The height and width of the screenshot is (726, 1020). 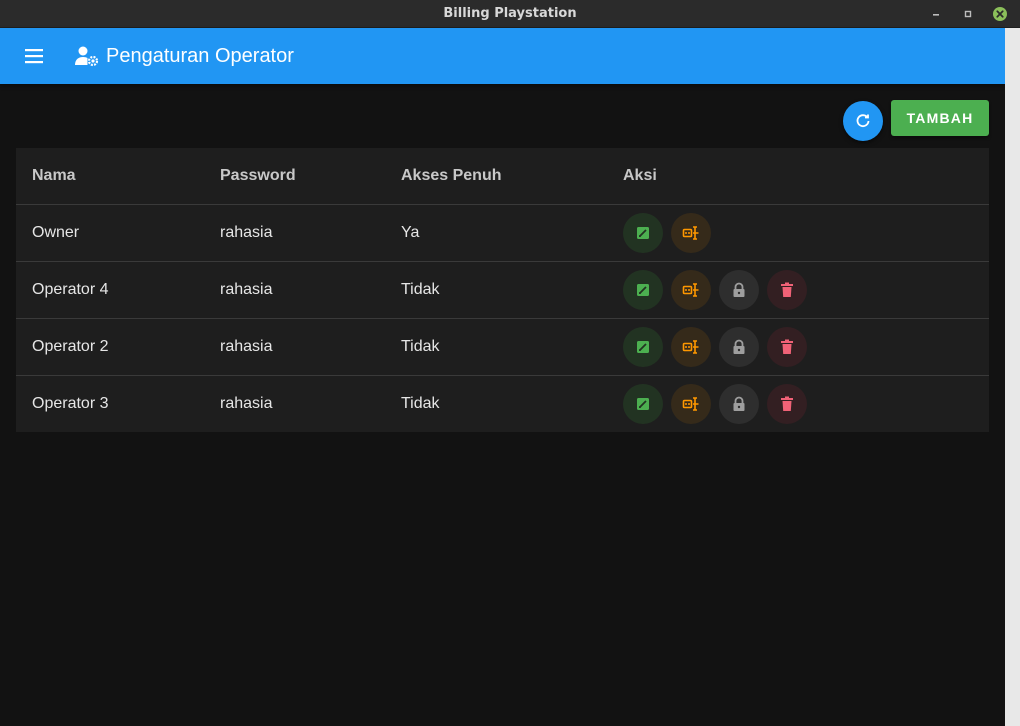 I want to click on column-header-password: Password, so click(x=294, y=176).